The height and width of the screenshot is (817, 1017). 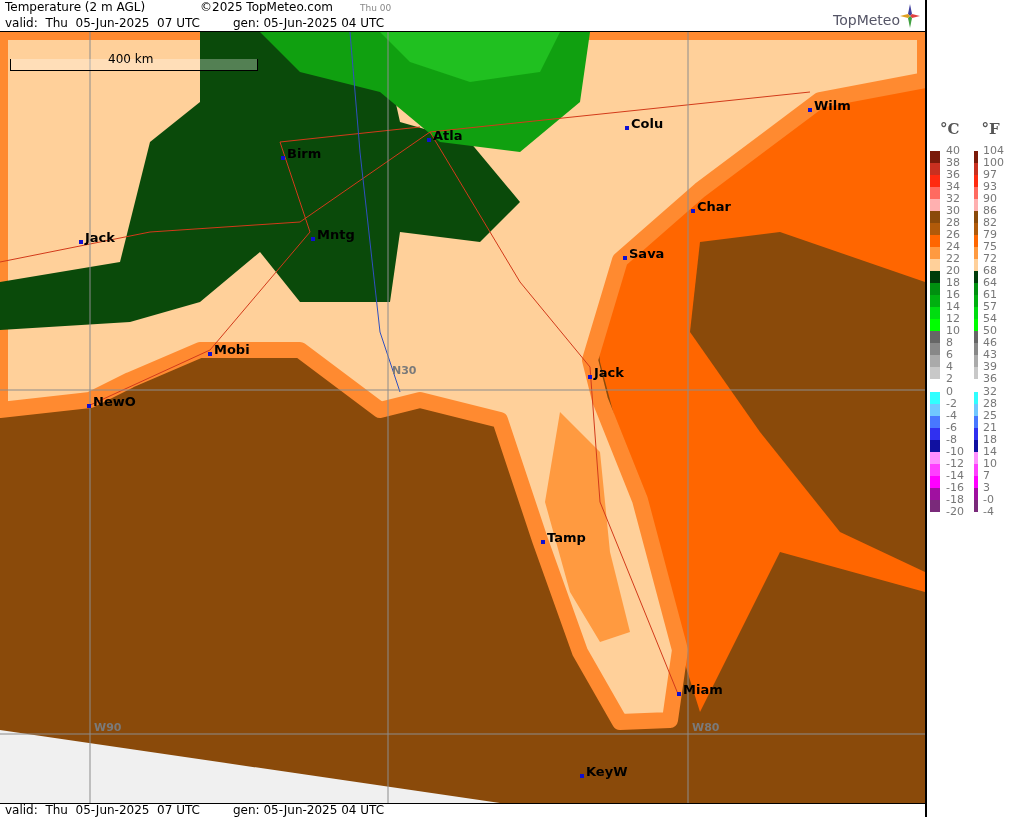 I want to click on fahrenheit-tick-label: 28, so click(x=990, y=403).